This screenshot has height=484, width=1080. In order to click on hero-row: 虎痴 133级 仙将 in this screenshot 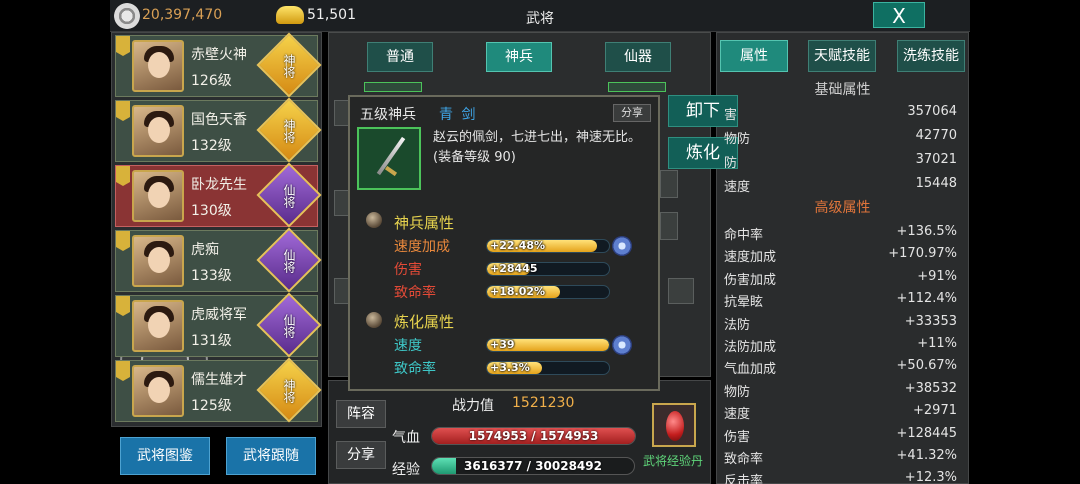, I will do `click(218, 260)`.